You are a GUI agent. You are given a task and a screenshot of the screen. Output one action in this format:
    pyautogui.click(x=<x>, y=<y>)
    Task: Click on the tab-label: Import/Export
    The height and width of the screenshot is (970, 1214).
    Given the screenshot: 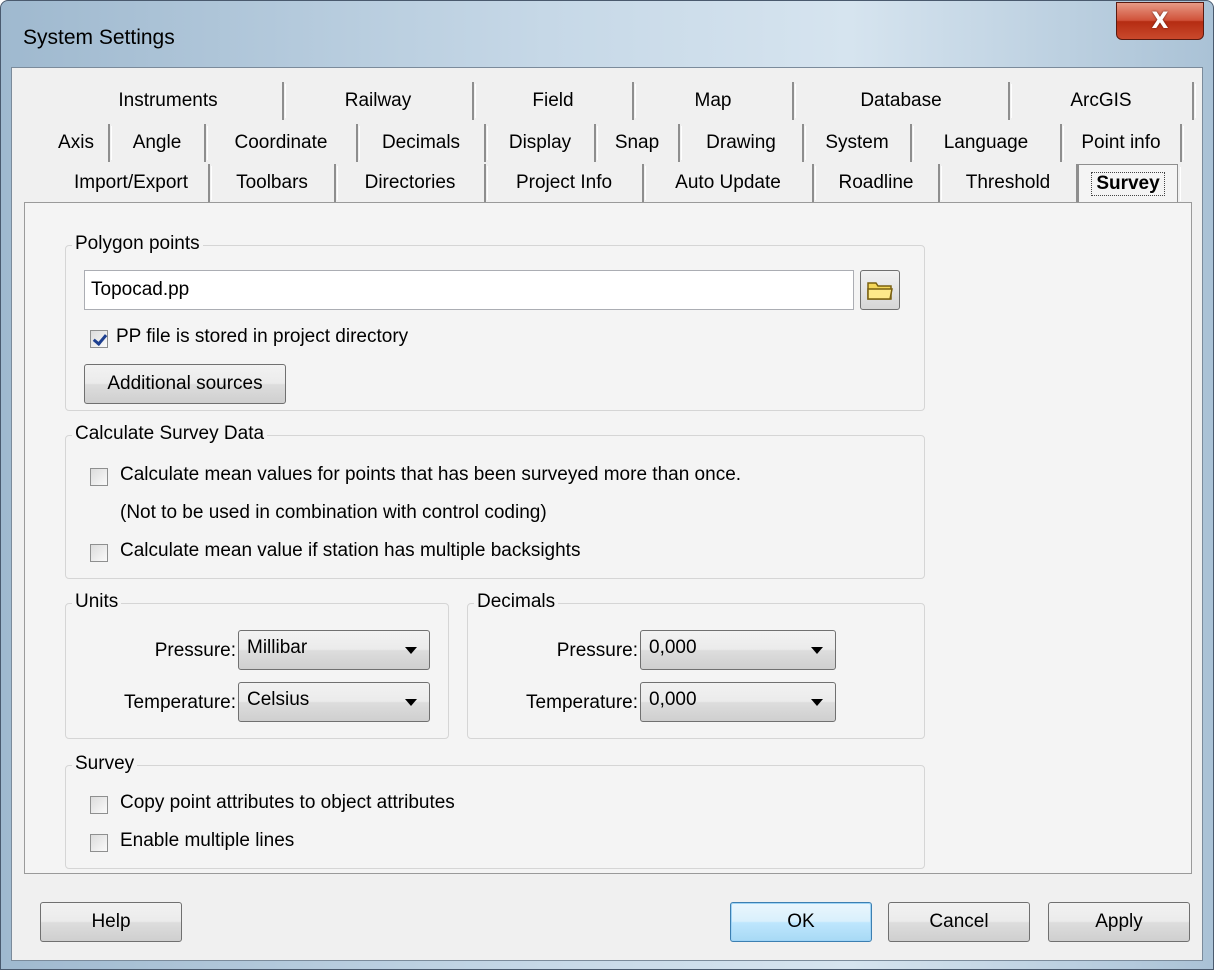 What is the action you would take?
    pyautogui.click(x=131, y=182)
    